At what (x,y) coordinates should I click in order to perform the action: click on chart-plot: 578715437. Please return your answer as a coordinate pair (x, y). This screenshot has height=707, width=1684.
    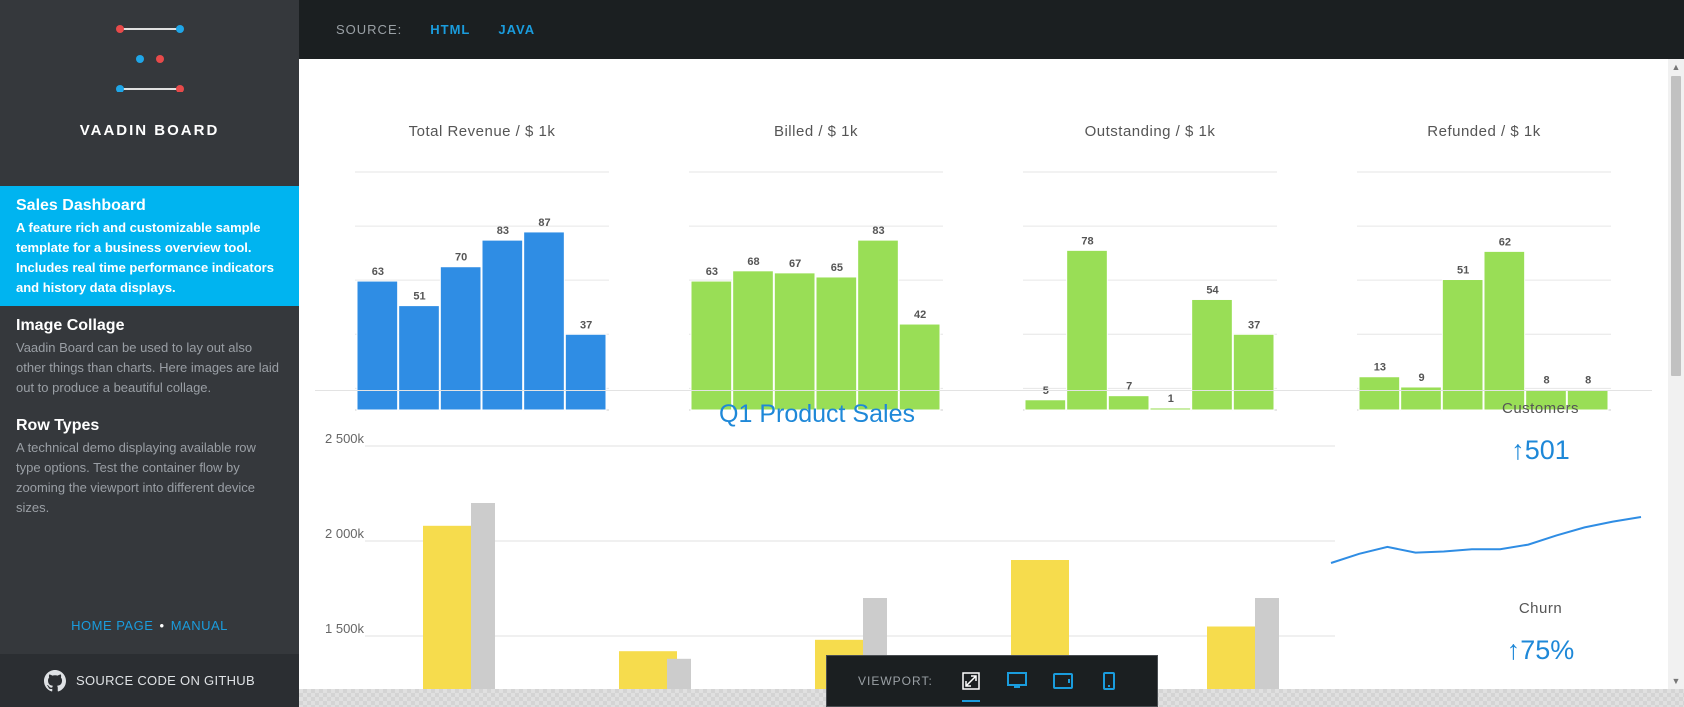
    Looking at the image, I should click on (1150, 291).